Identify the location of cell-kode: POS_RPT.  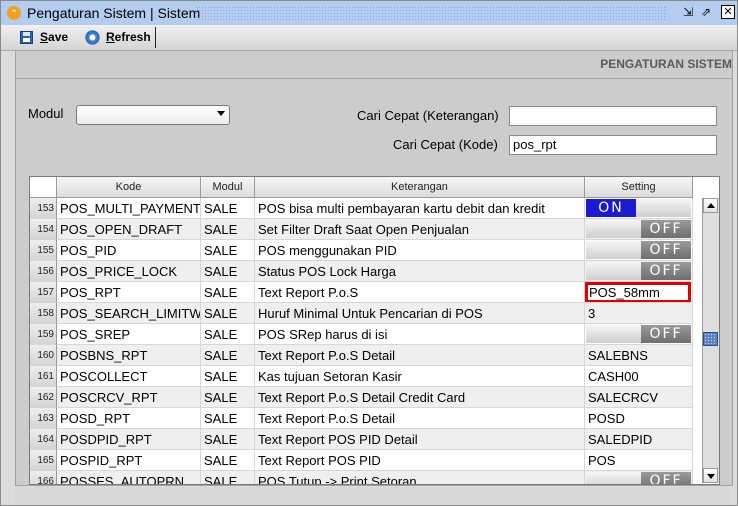
(129, 292).